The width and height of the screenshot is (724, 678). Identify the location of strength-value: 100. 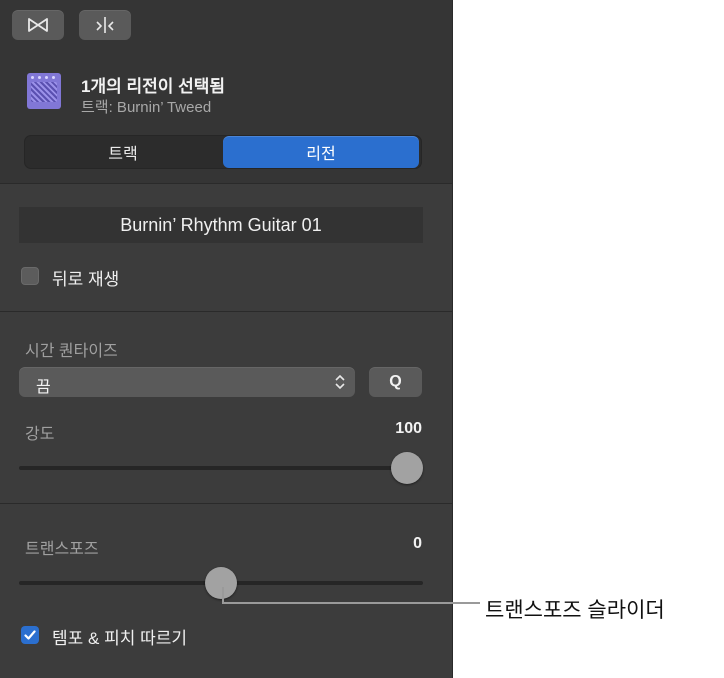
(408, 428).